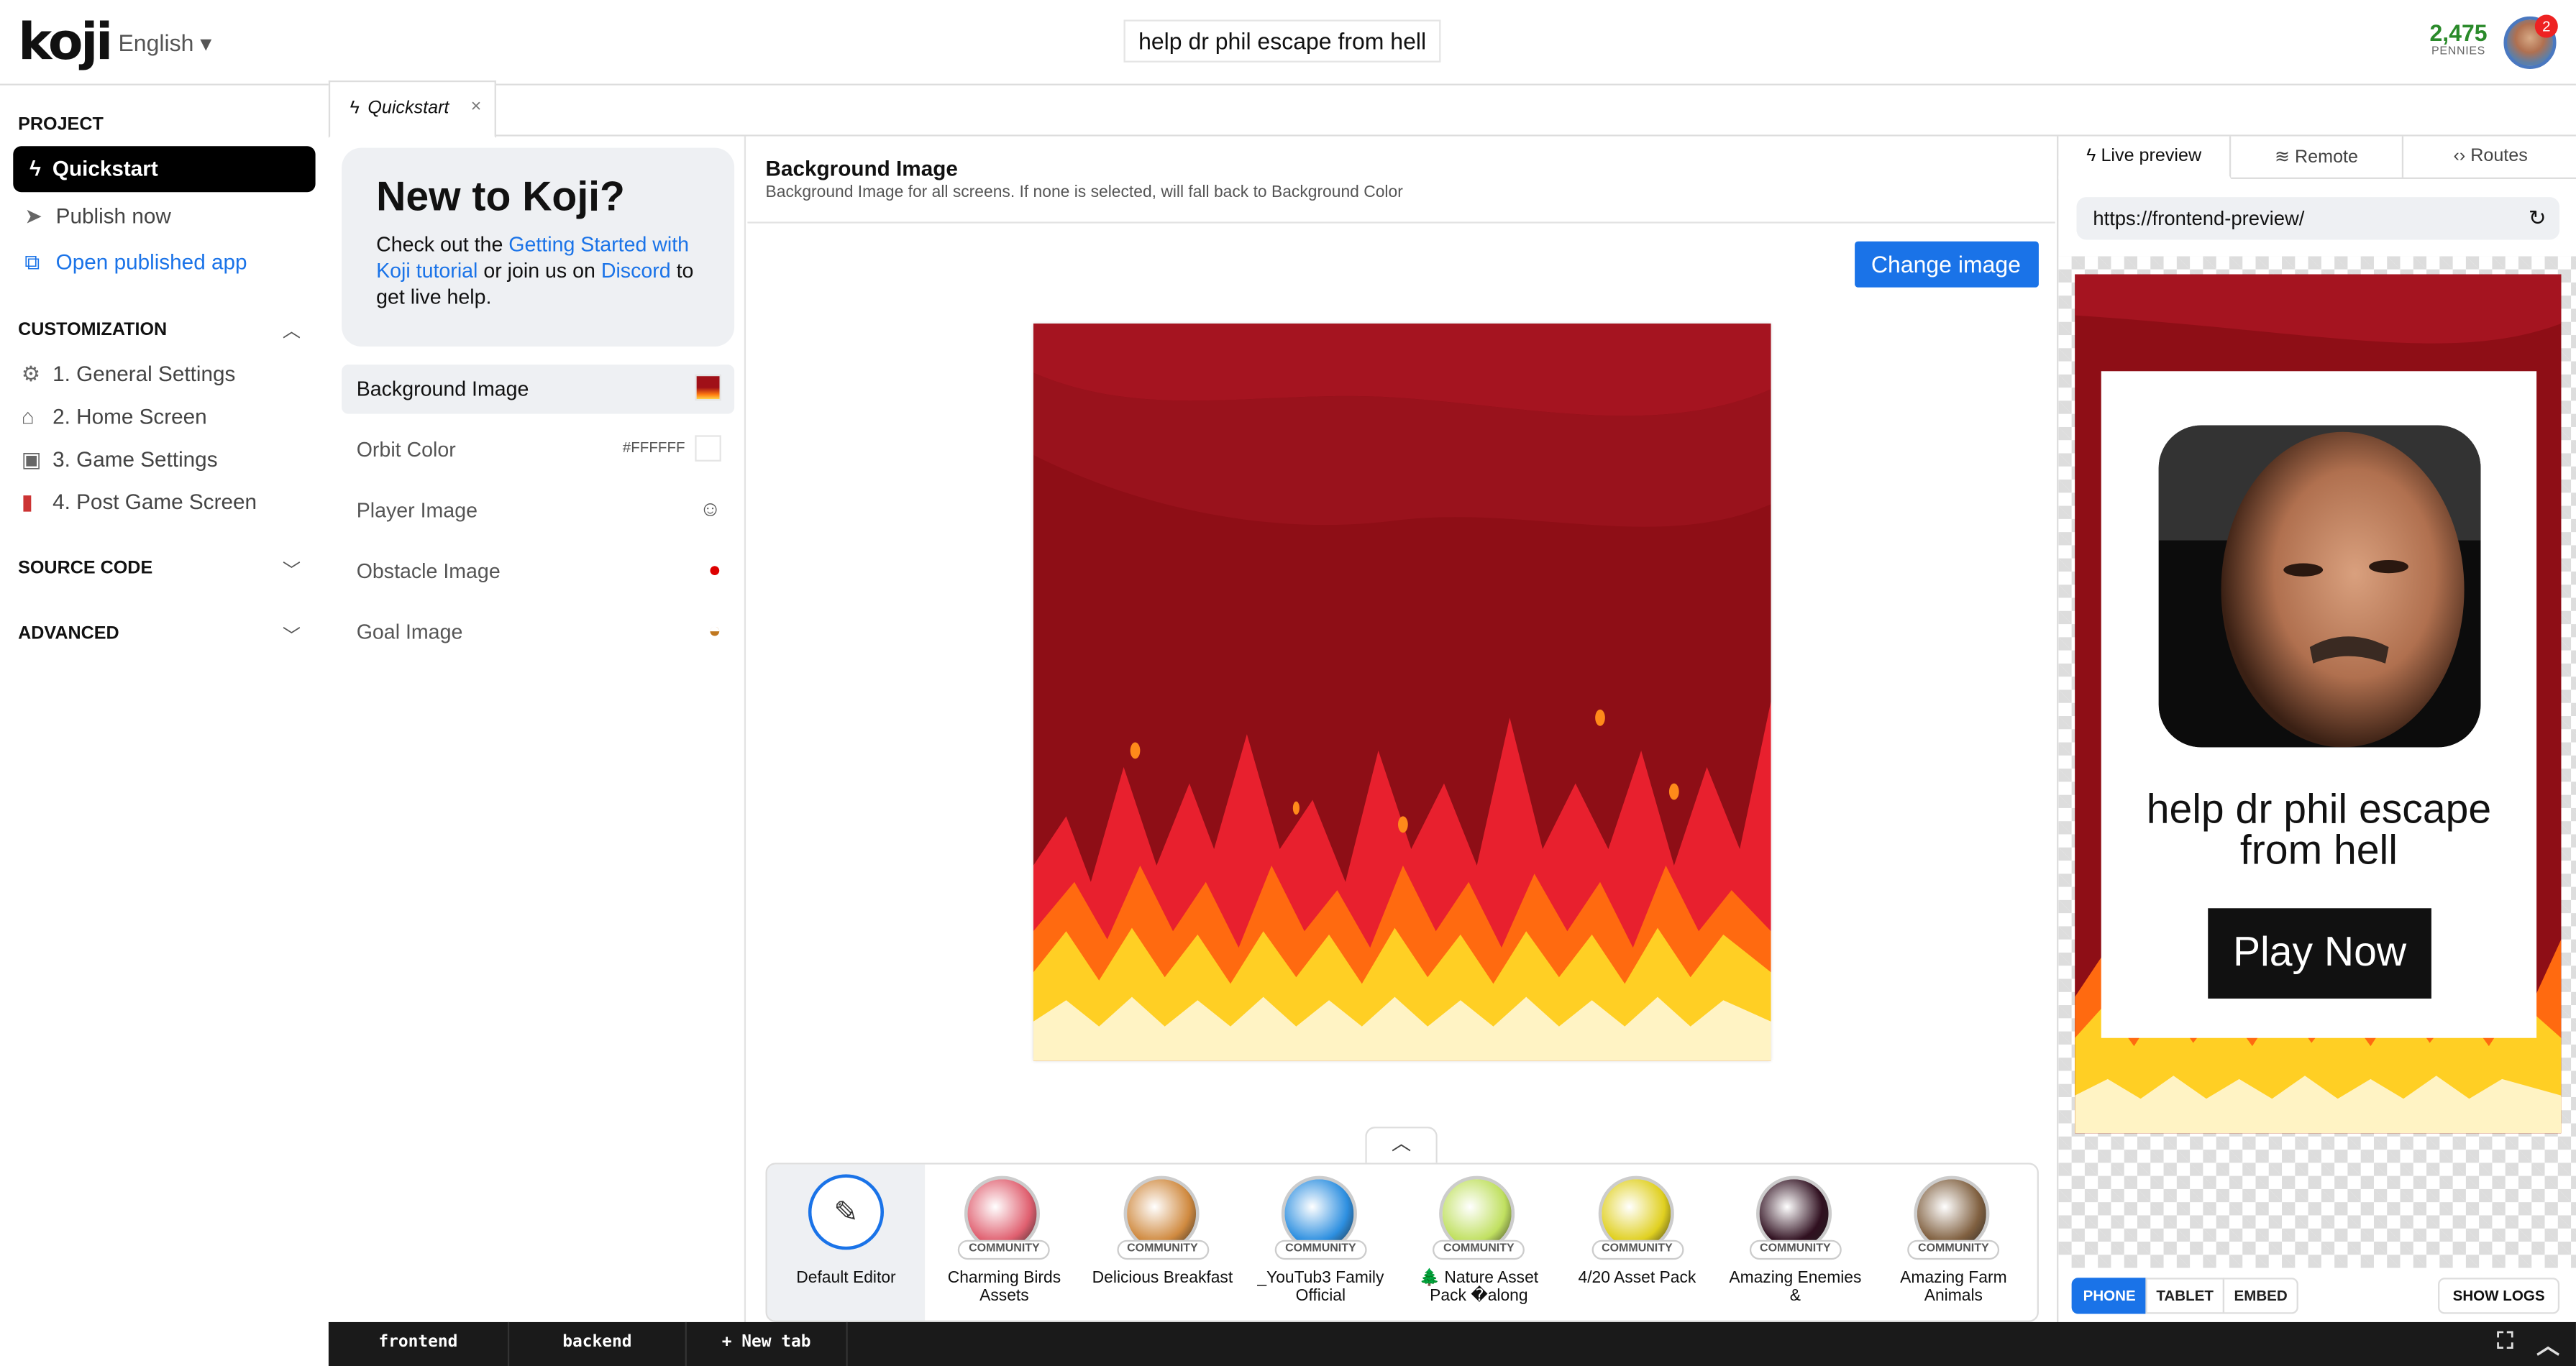 Image resolution: width=2576 pixels, height=1366 pixels. Describe the element at coordinates (2093, 156) in the screenshot. I see `lightning-icon: ϟ` at that location.